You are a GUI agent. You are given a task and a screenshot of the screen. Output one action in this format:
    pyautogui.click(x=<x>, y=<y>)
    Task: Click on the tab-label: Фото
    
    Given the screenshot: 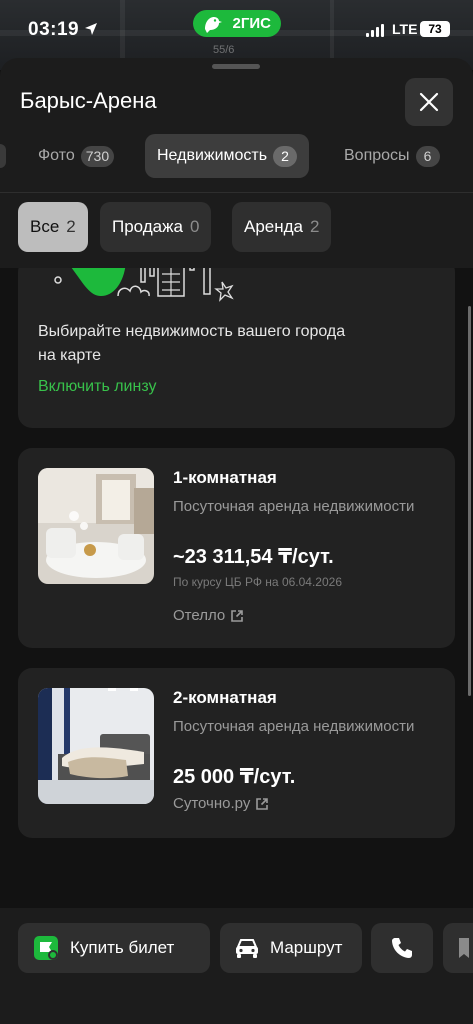 What is the action you would take?
    pyautogui.click(x=56, y=155)
    